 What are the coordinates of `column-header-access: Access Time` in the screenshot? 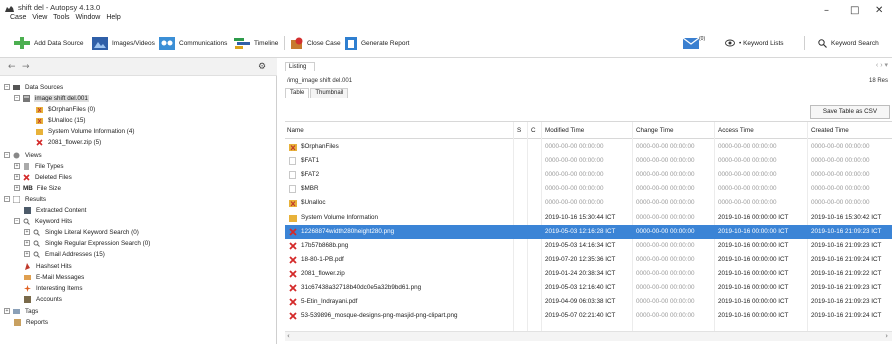 It's located at (736, 130).